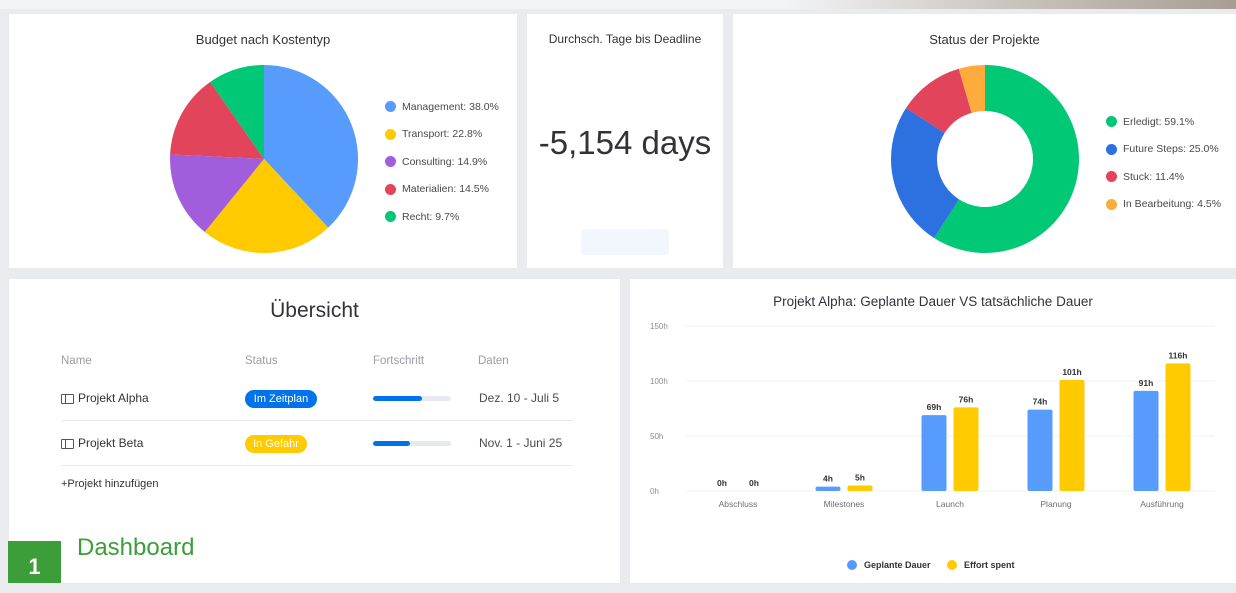 The width and height of the screenshot is (1236, 593). I want to click on deadline-value: -5,154 days, so click(625, 142).